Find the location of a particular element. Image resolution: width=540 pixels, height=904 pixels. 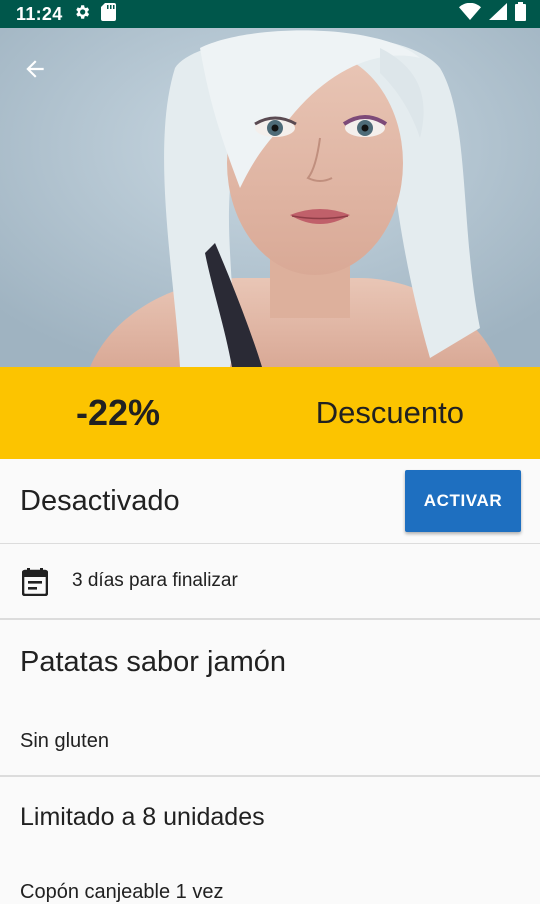

coupon-text: Copón canjeable 1 vez is located at coordinates (122, 892).